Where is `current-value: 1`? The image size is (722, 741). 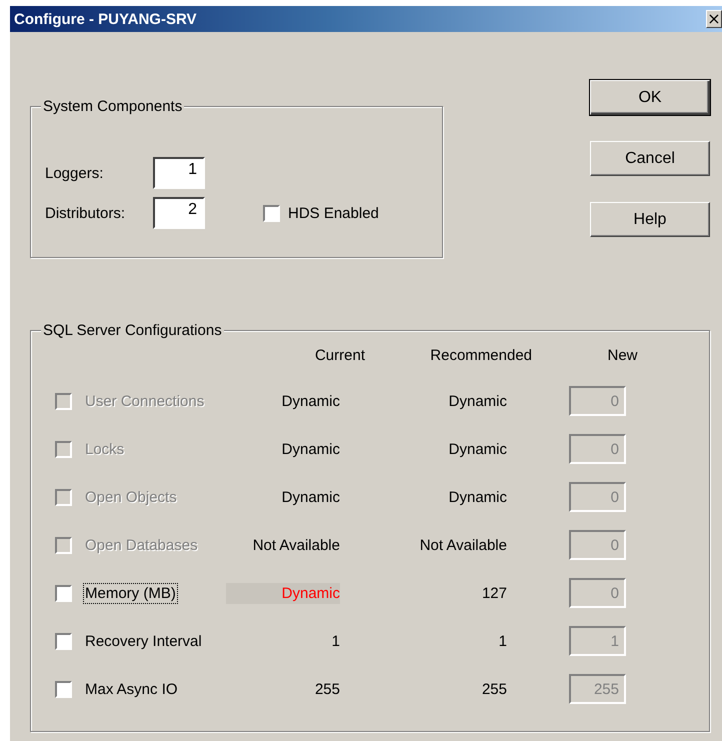
current-value: 1 is located at coordinates (335, 642).